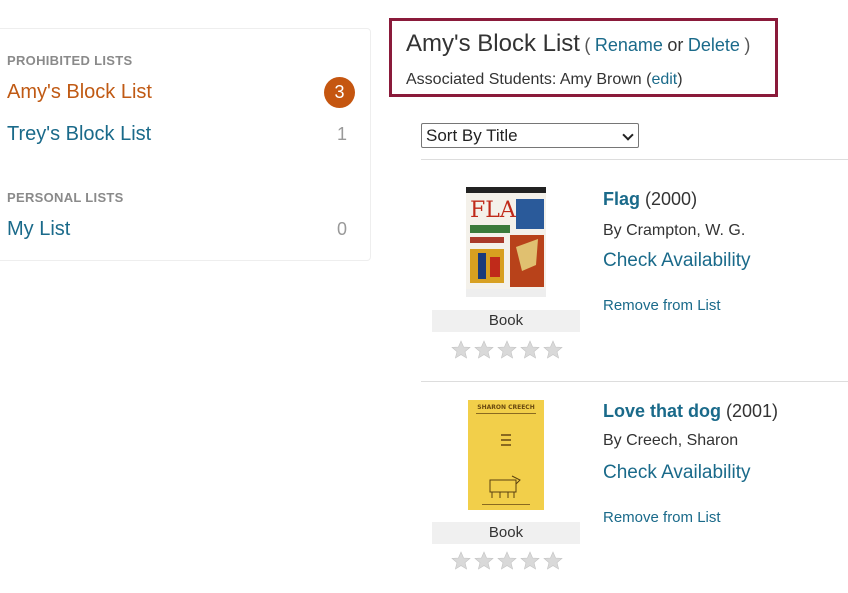  Describe the element at coordinates (472, 135) in the screenshot. I see `sort-selected-value: Sort By Title` at that location.